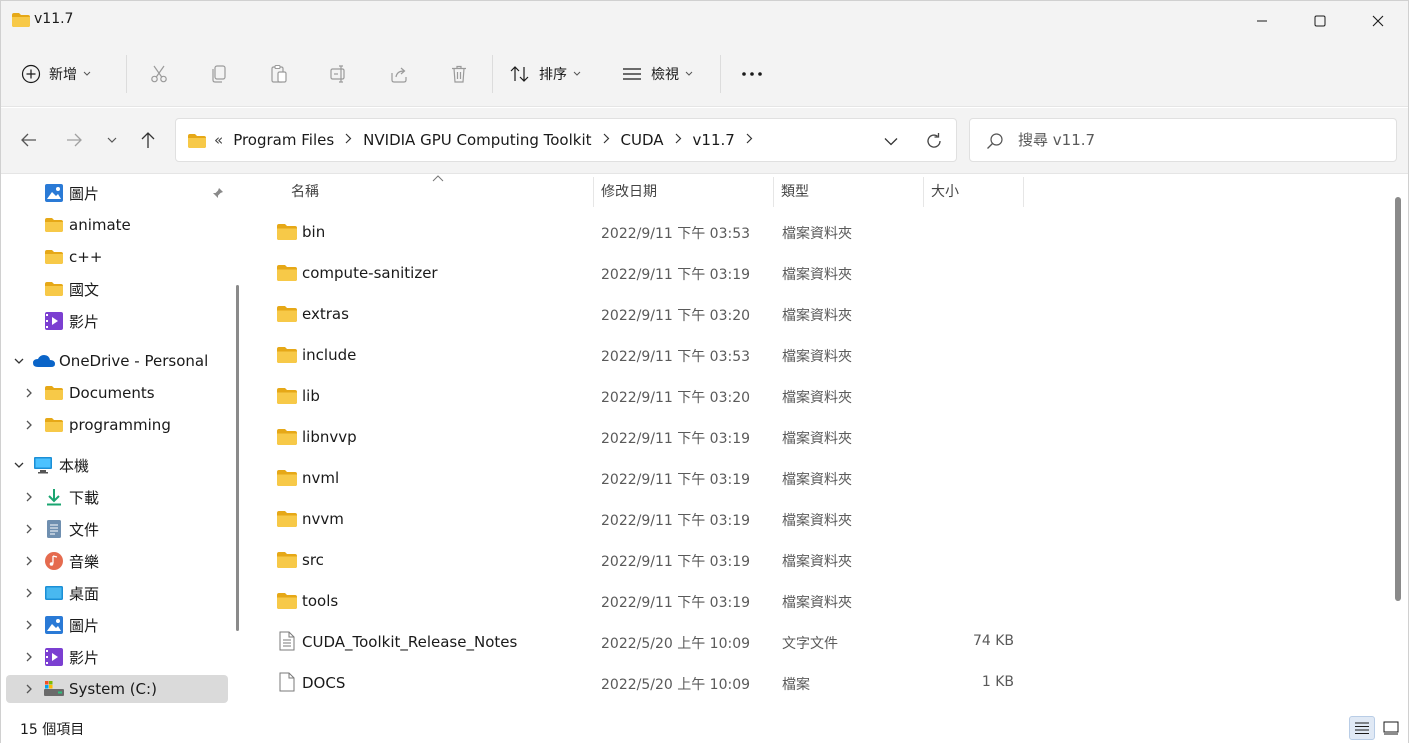  What do you see at coordinates (934, 141) in the screenshot?
I see `refresh-button` at bounding box center [934, 141].